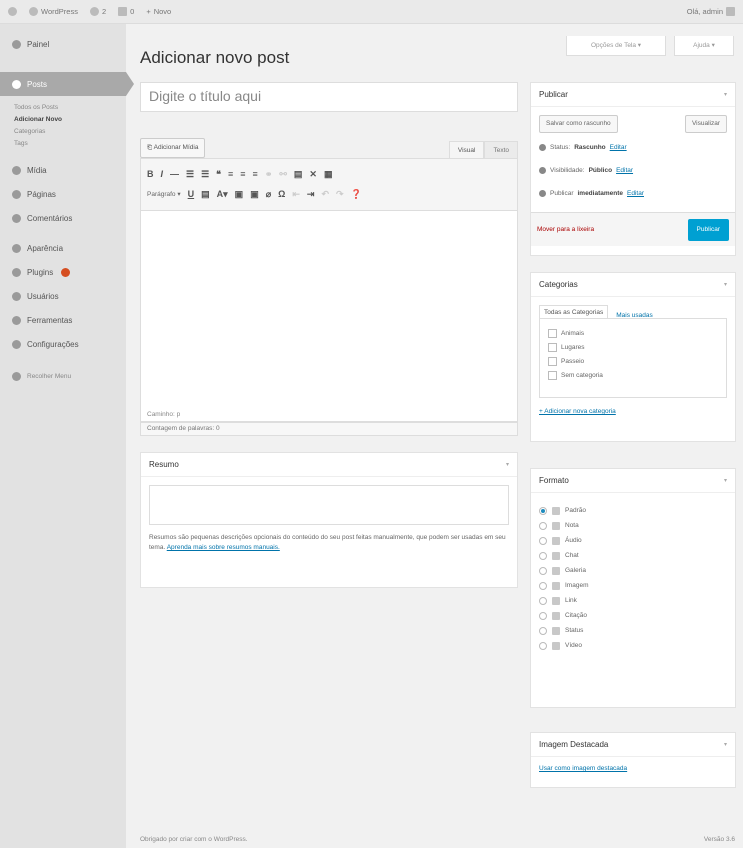 The height and width of the screenshot is (848, 743). Describe the element at coordinates (269, 174) in the screenshot. I see `link-icon: ⚭` at that location.